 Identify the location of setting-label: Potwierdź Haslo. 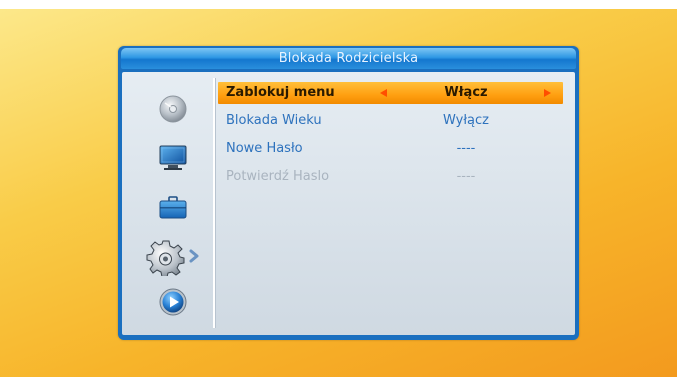
(278, 176).